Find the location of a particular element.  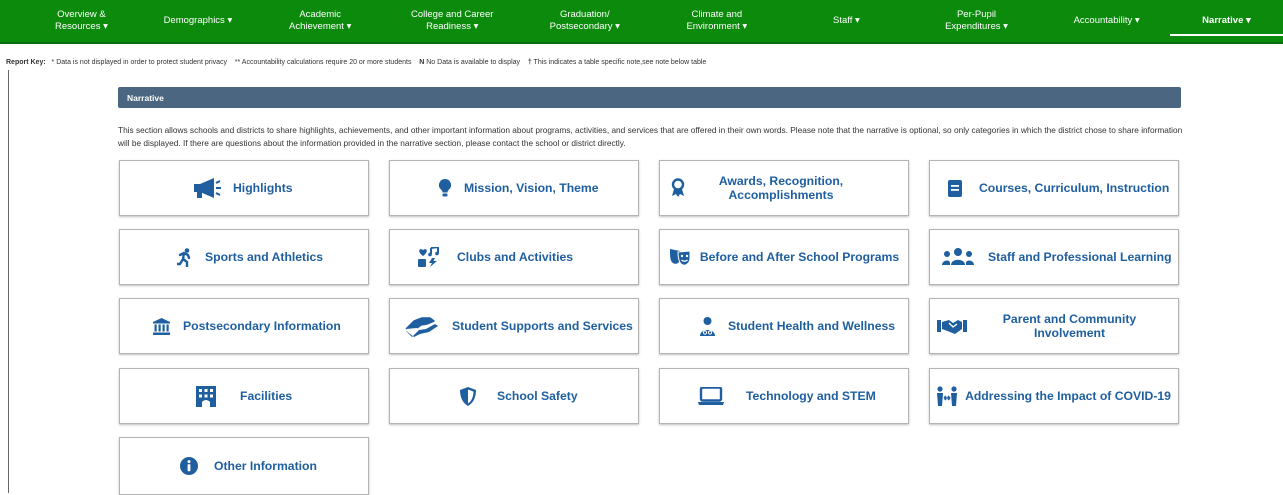

card-awards-recognition: Awards, Recognition, Accomplishments is located at coordinates (784, 188).